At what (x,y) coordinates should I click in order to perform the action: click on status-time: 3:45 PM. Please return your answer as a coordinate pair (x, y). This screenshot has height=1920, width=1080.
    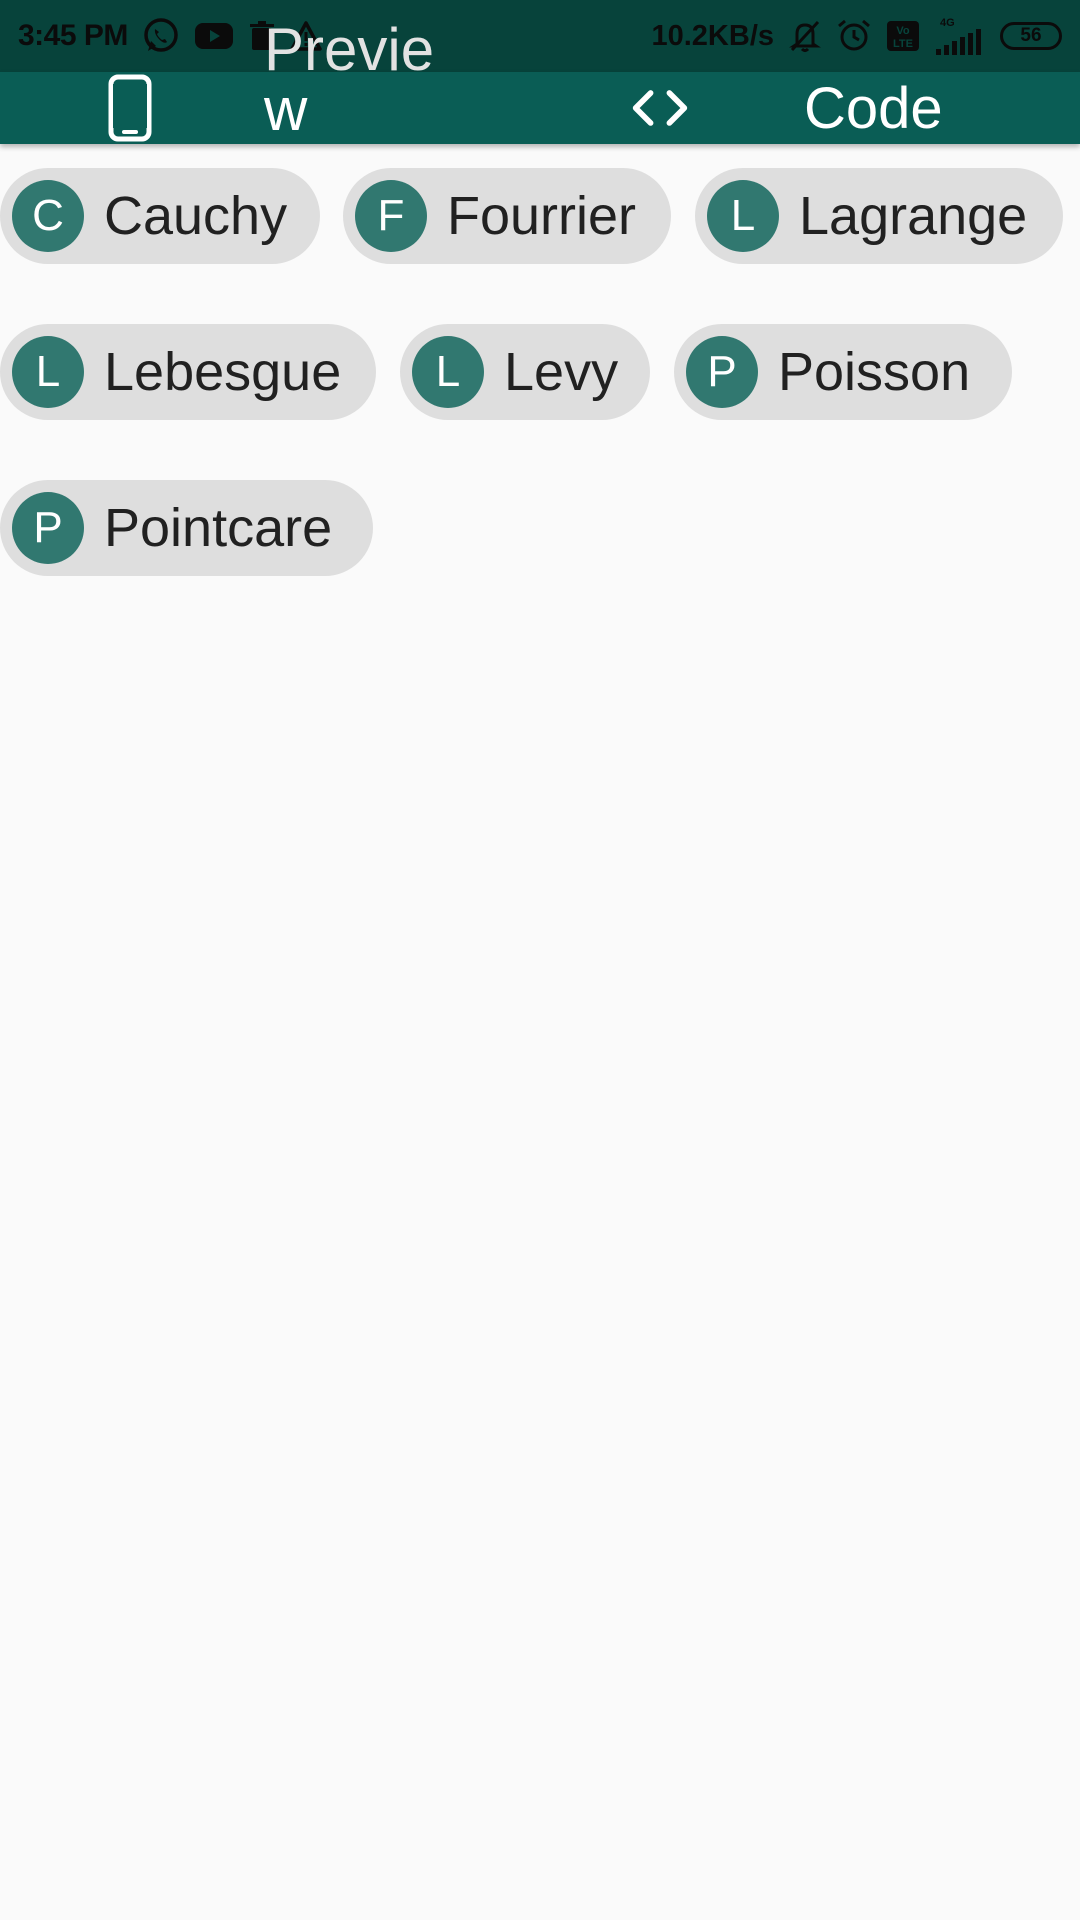
    Looking at the image, I should click on (73, 35).